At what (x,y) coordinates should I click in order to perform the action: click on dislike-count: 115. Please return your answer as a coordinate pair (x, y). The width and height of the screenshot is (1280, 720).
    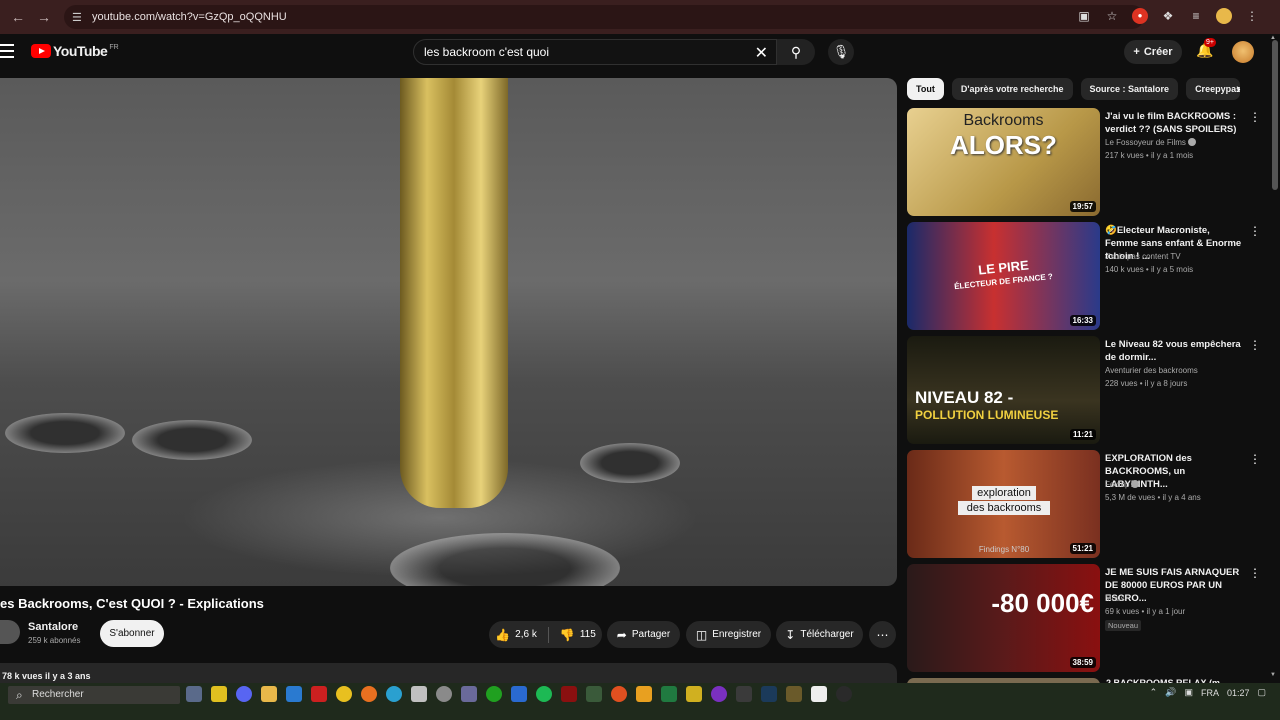
    Looking at the image, I should click on (588, 634).